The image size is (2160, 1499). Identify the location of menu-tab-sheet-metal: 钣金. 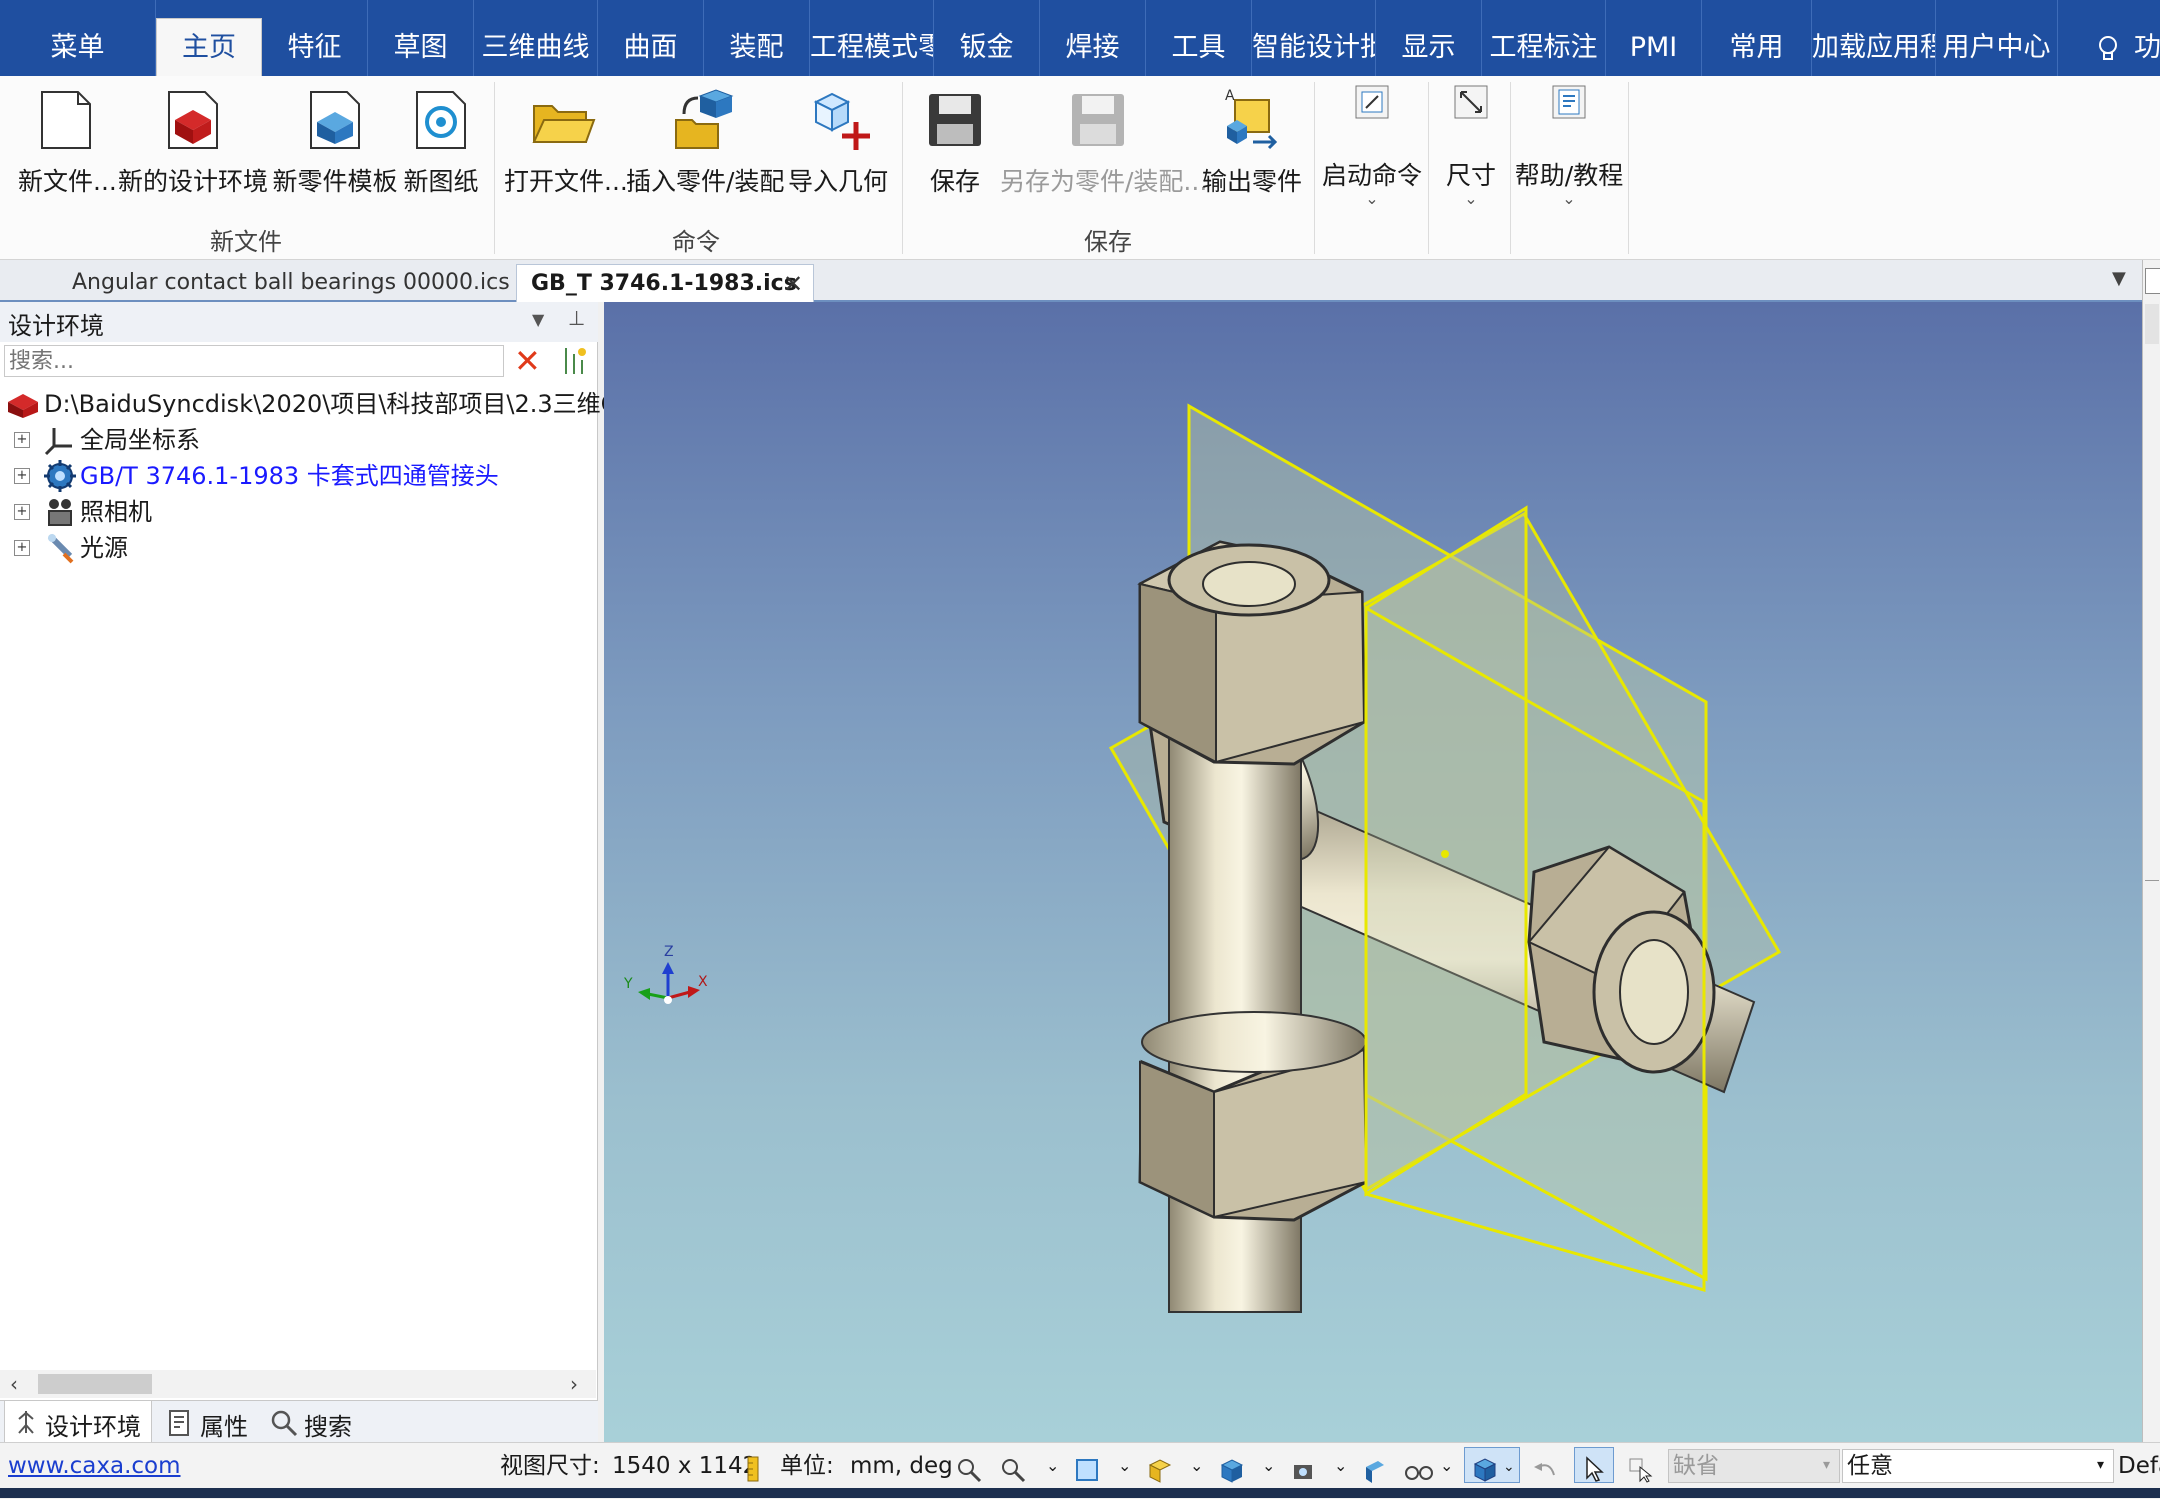
(987, 38).